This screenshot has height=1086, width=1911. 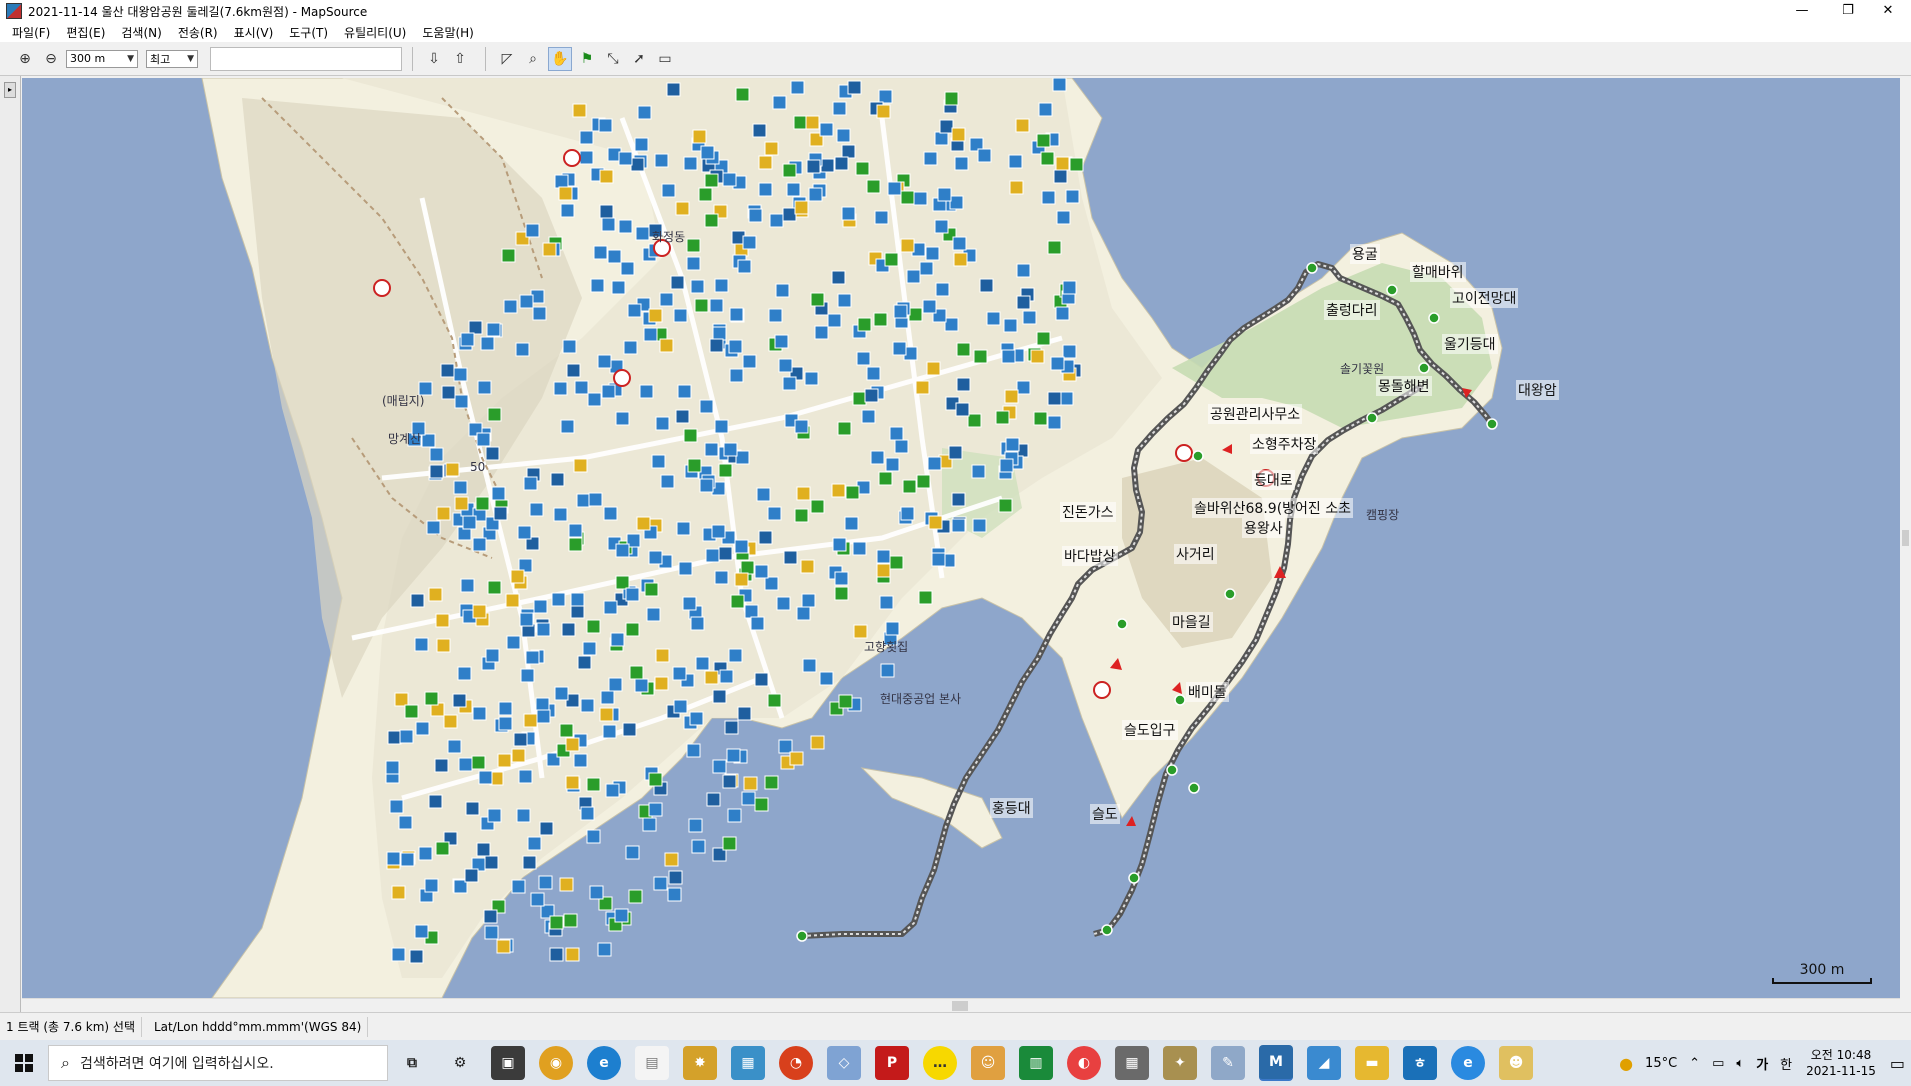 I want to click on vertical-scrollbar, so click(x=1905, y=538).